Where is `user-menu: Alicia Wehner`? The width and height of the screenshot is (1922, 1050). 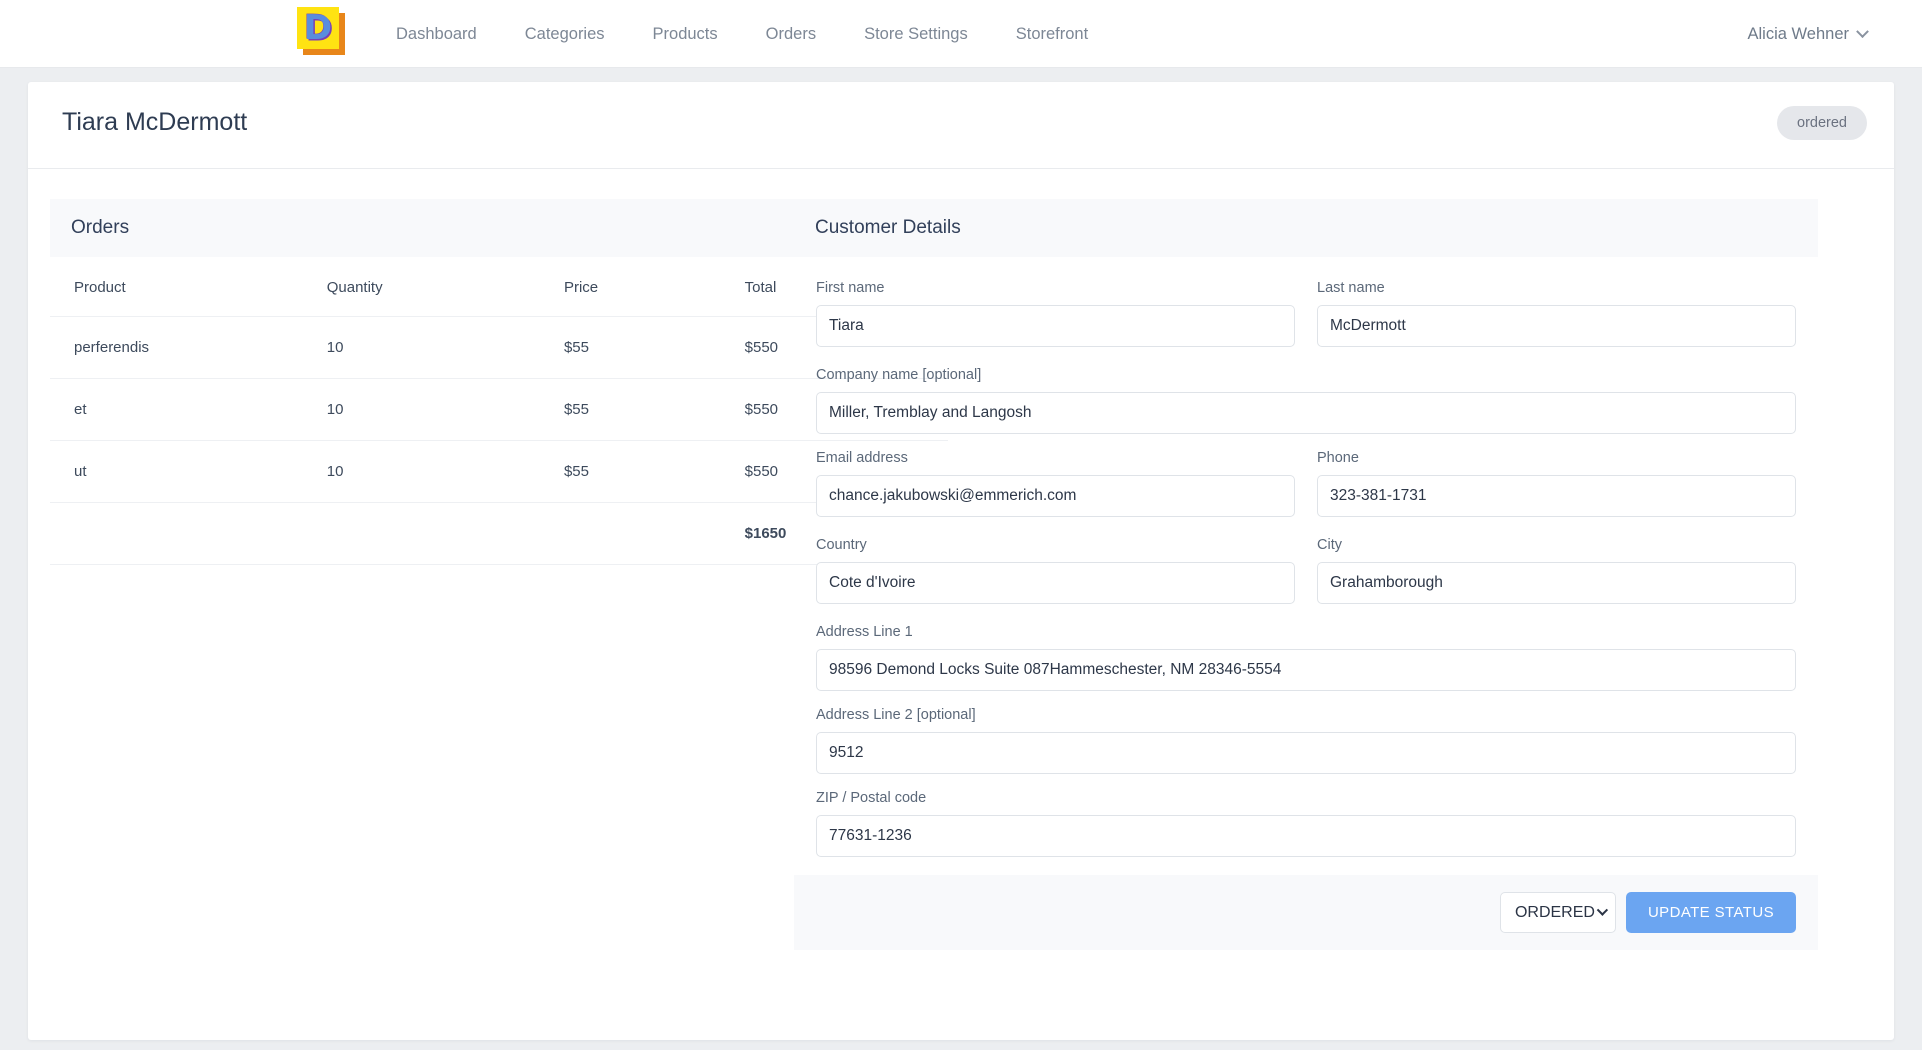 user-menu: Alicia Wehner is located at coordinates (1808, 34).